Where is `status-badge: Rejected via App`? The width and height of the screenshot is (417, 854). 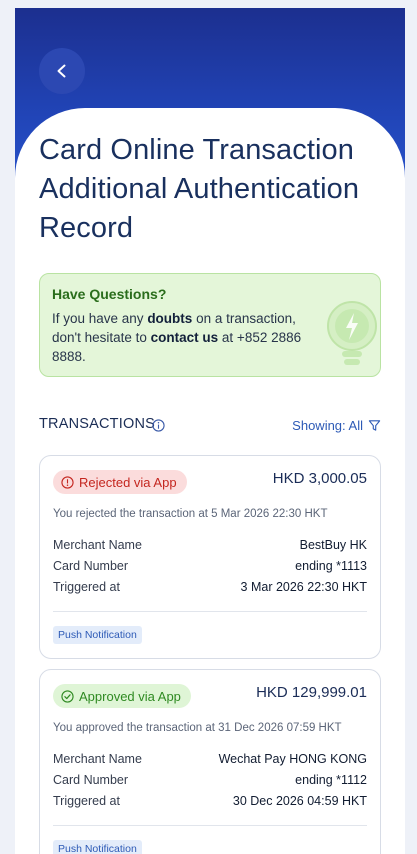
status-badge: Rejected via App is located at coordinates (120, 482).